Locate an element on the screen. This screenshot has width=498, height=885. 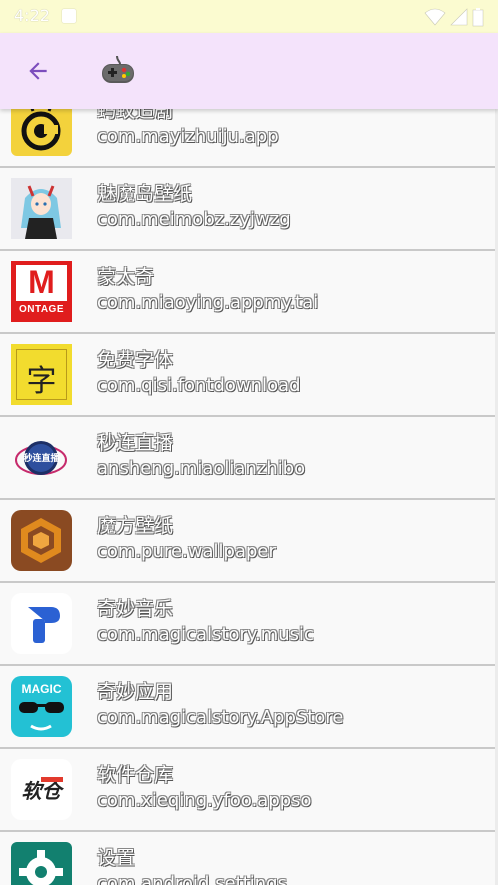
app-name: 免费字体 is located at coordinates (135, 360).